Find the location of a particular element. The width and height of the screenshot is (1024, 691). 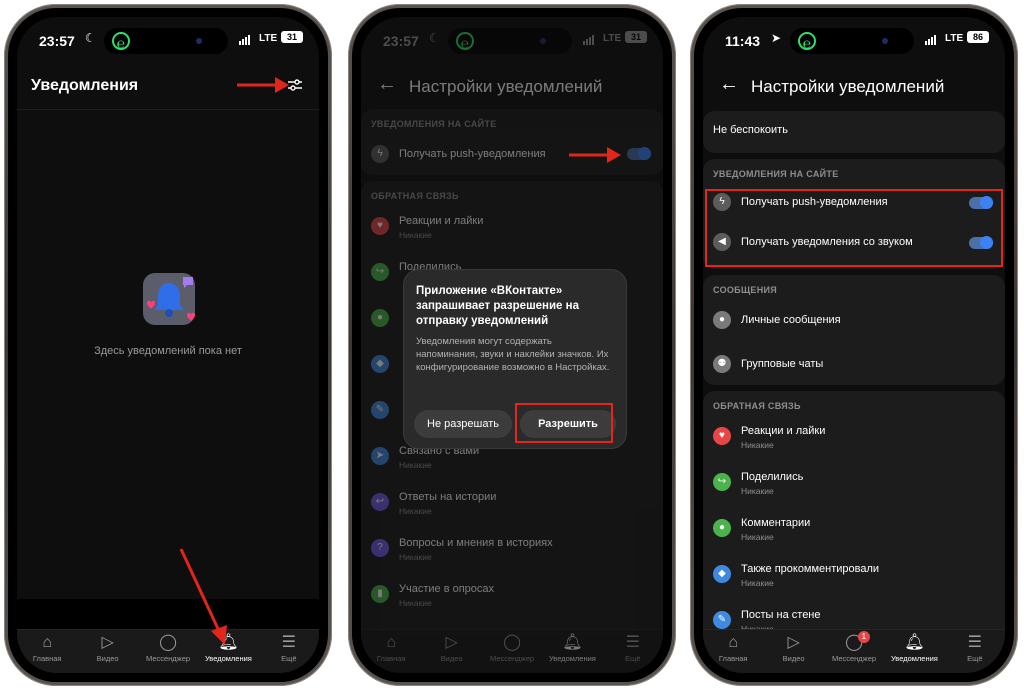

personal-messages-row: ● Личные сообщения is located at coordinates (854, 321).